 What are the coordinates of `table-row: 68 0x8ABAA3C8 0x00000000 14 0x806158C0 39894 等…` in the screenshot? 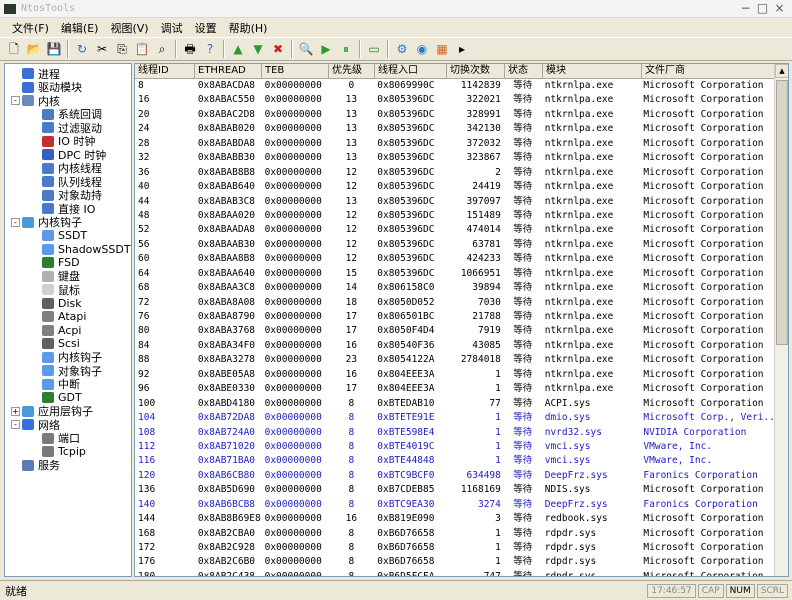 It's located at (455, 288).